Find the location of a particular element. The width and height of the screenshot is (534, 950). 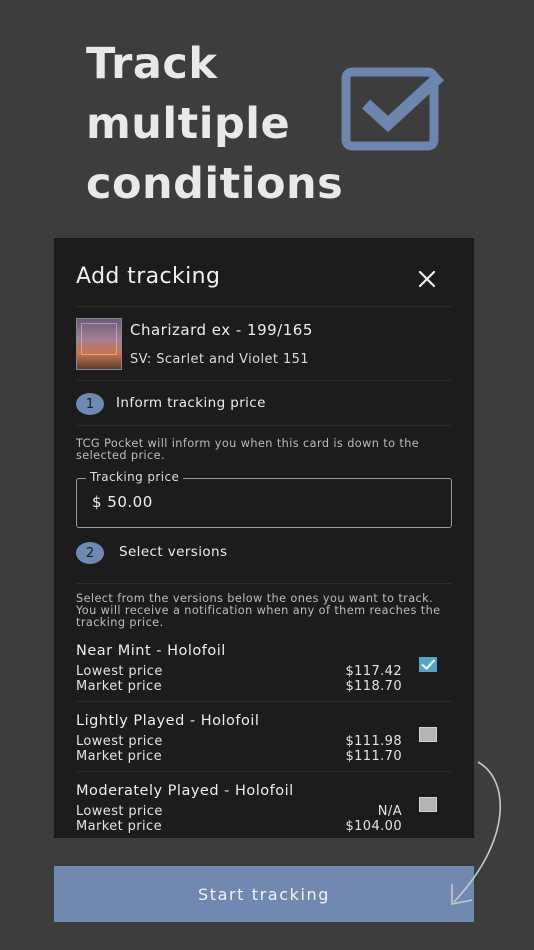

version-checkbox-checked is located at coordinates (428, 664).